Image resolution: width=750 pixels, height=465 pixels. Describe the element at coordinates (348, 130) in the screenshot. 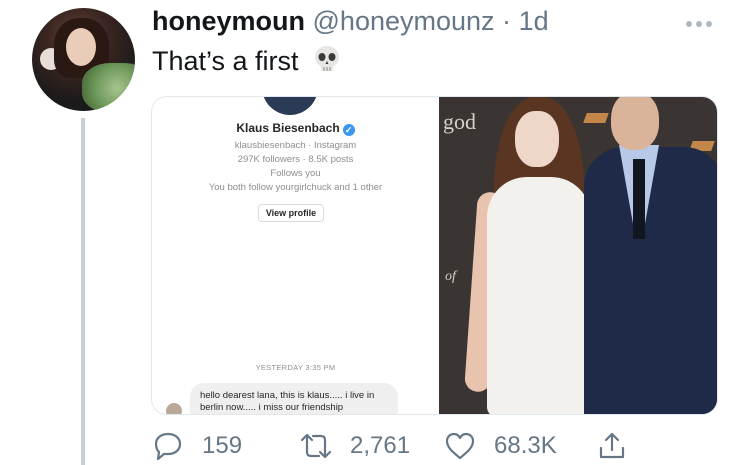

I see `verified-badge-icon: ✓` at that location.